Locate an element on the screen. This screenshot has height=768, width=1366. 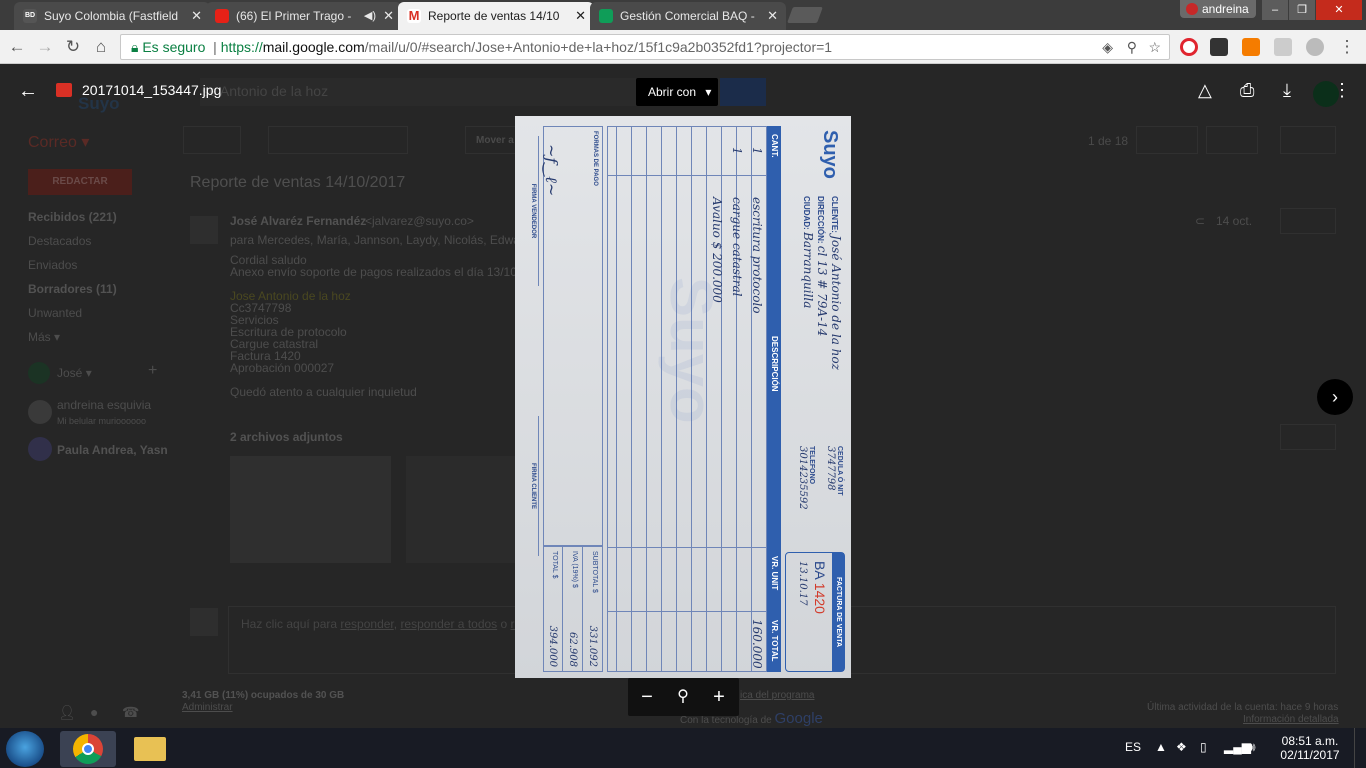
folder-sent: Enviados is located at coordinates (103, 270).